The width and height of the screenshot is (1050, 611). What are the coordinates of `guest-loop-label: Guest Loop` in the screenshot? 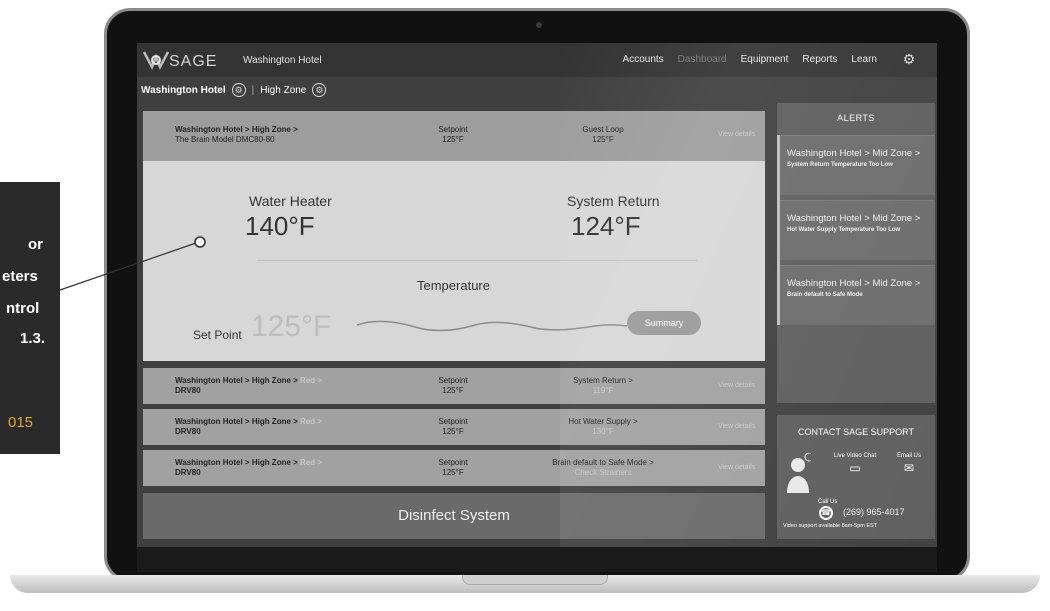 It's located at (603, 129).